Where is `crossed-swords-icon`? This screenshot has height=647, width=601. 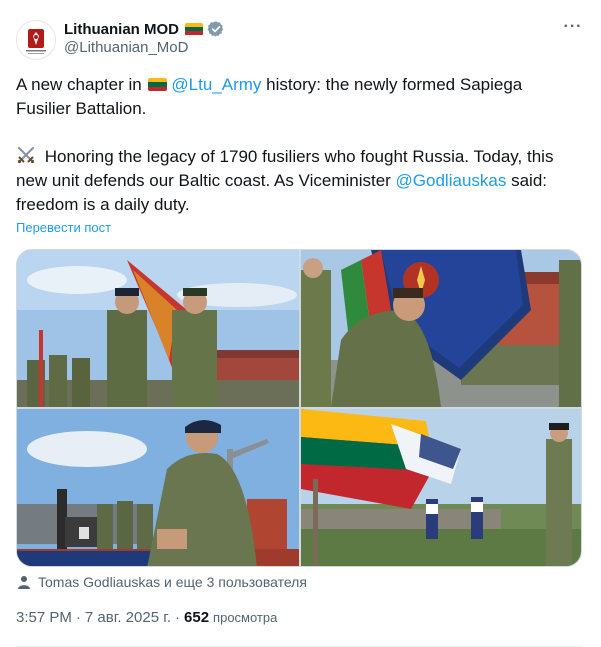
crossed-swords-icon is located at coordinates (26, 155).